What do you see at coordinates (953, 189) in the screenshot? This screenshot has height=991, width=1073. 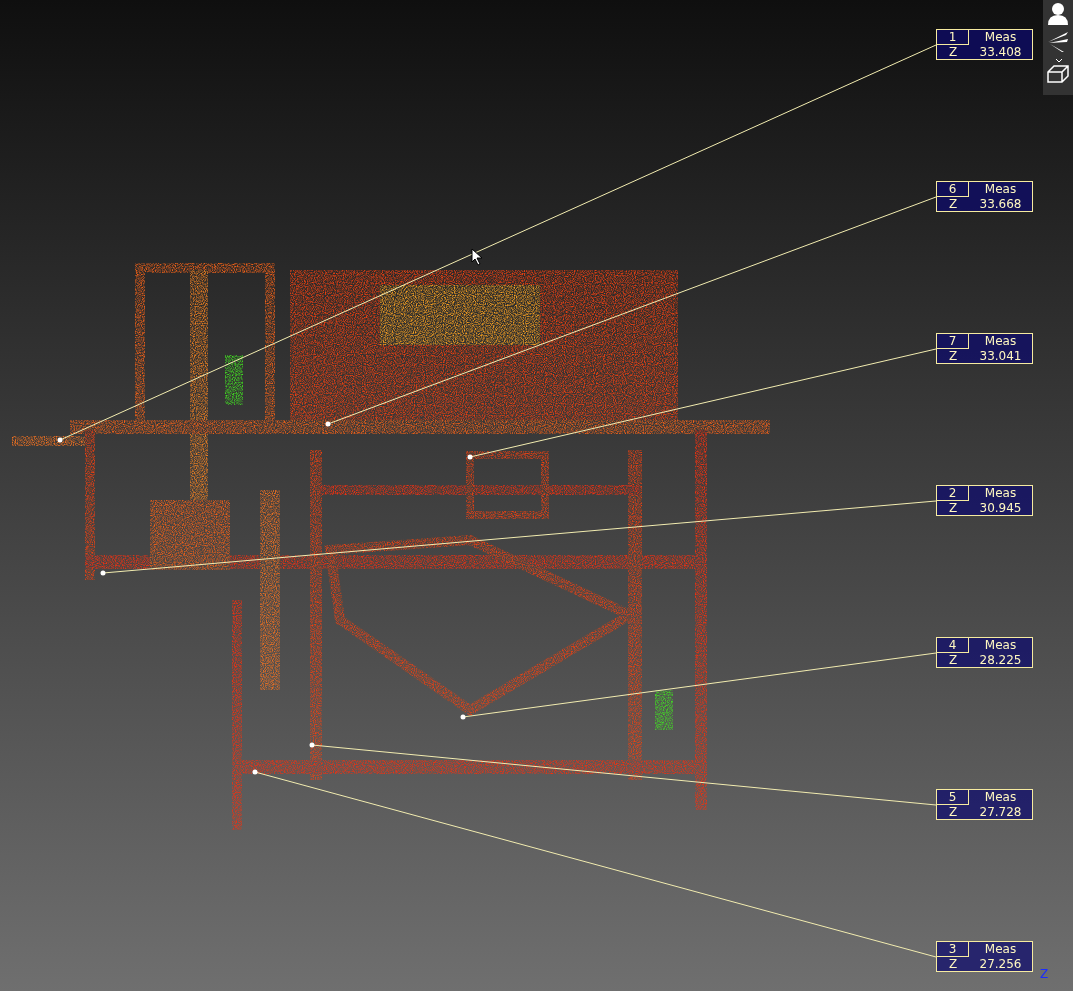 I see `label-index: 6` at bounding box center [953, 189].